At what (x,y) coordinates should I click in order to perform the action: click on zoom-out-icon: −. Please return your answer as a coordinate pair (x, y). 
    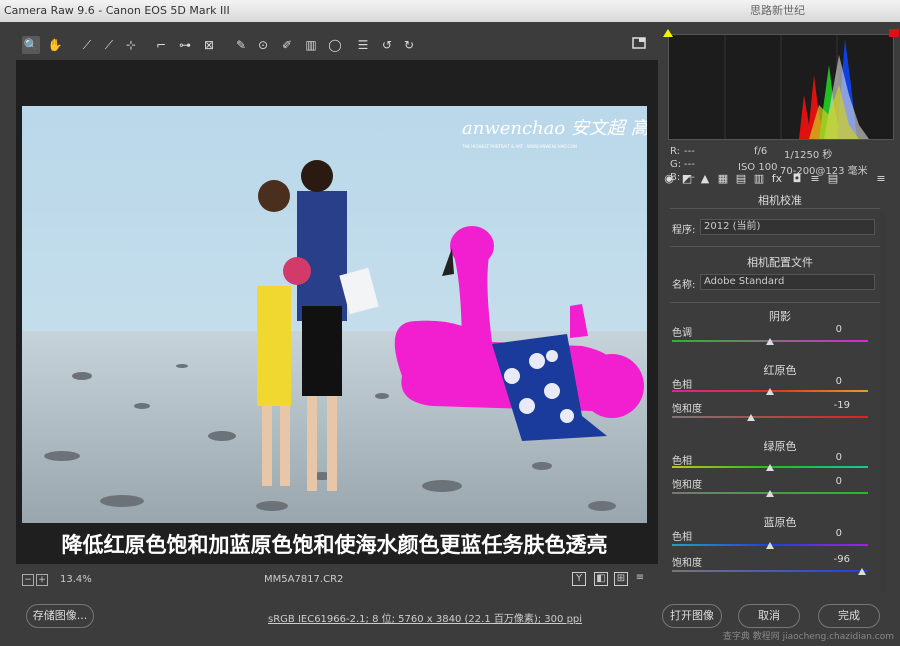
    Looking at the image, I should click on (28, 580).